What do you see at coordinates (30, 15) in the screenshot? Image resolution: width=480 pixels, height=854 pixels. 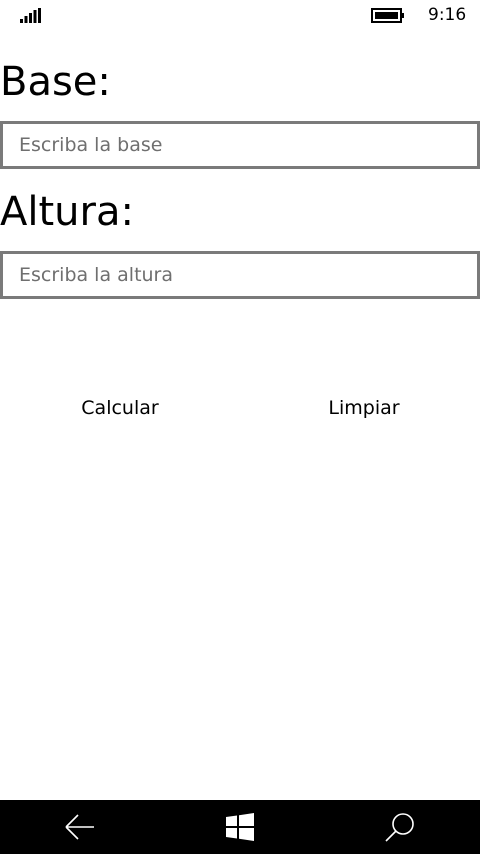 I see `signal-icon` at bounding box center [30, 15].